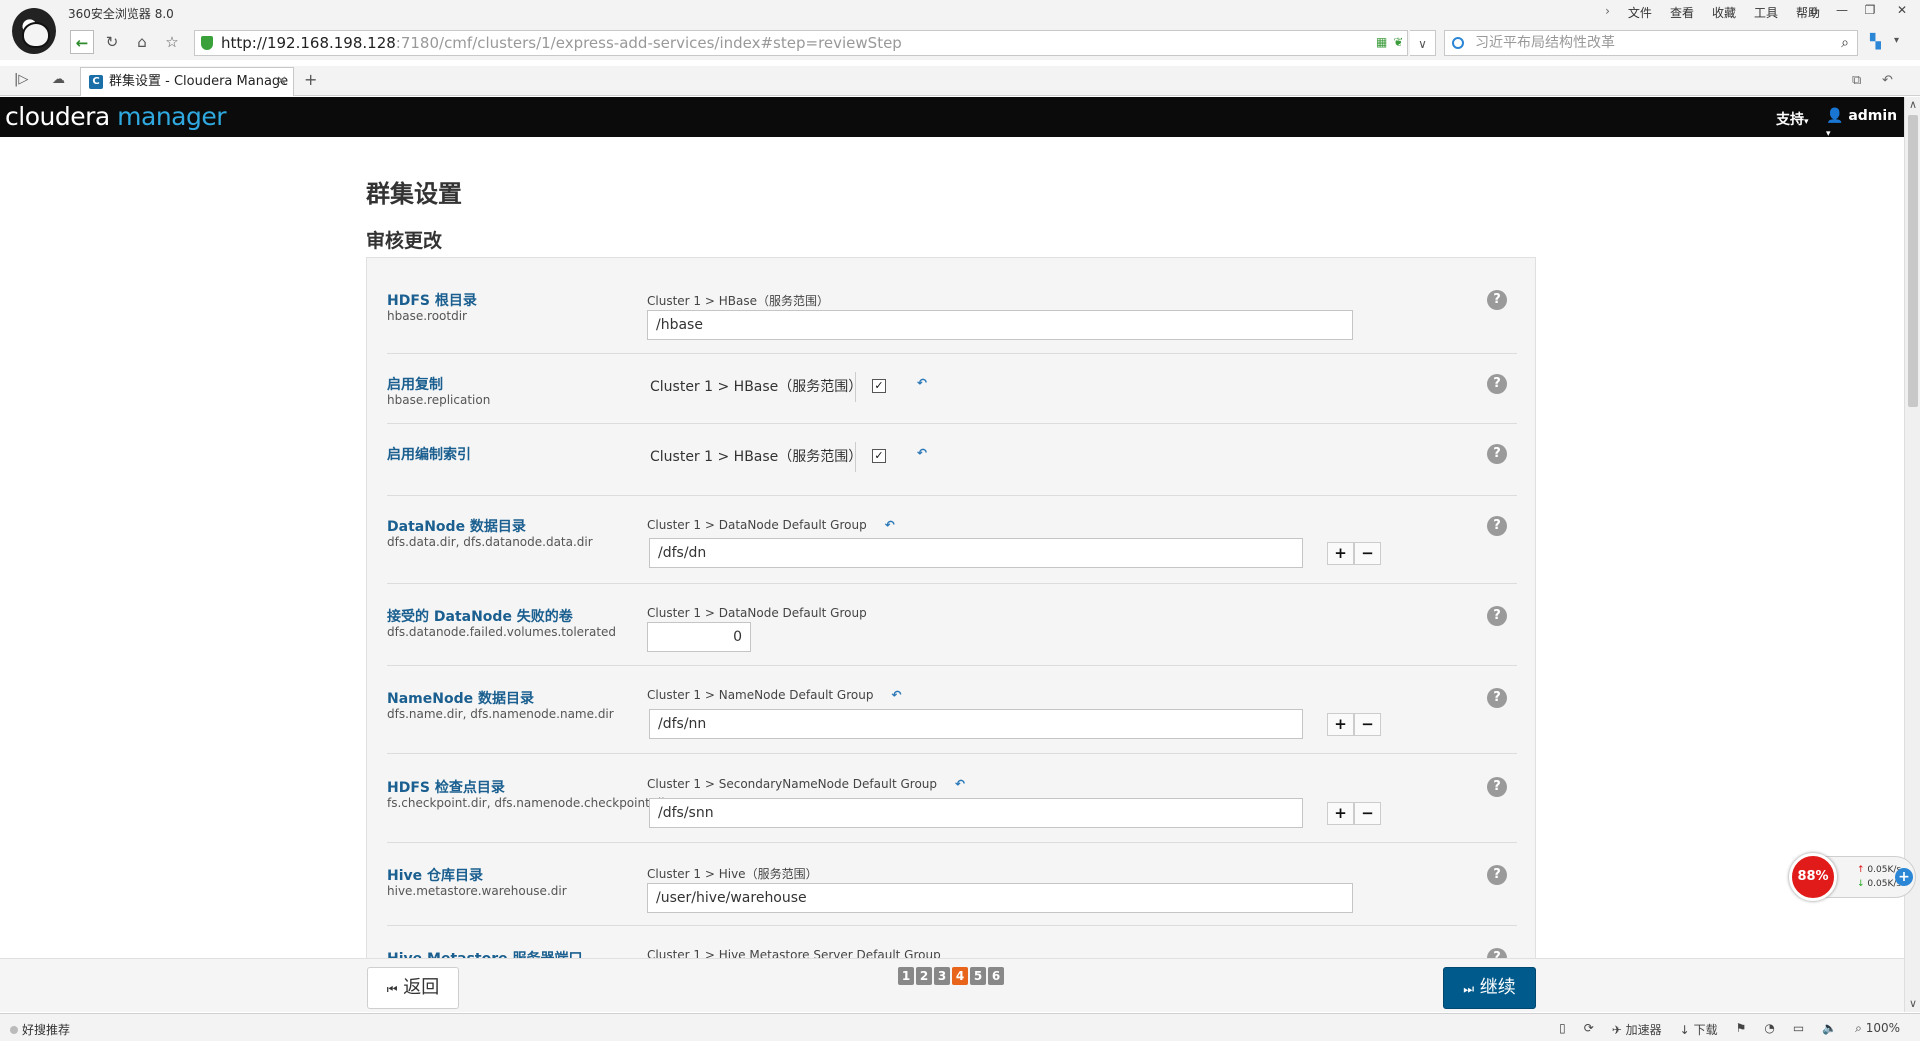  Describe the element at coordinates (1813, 877) in the screenshot. I see `memory-percent: 88%` at that location.